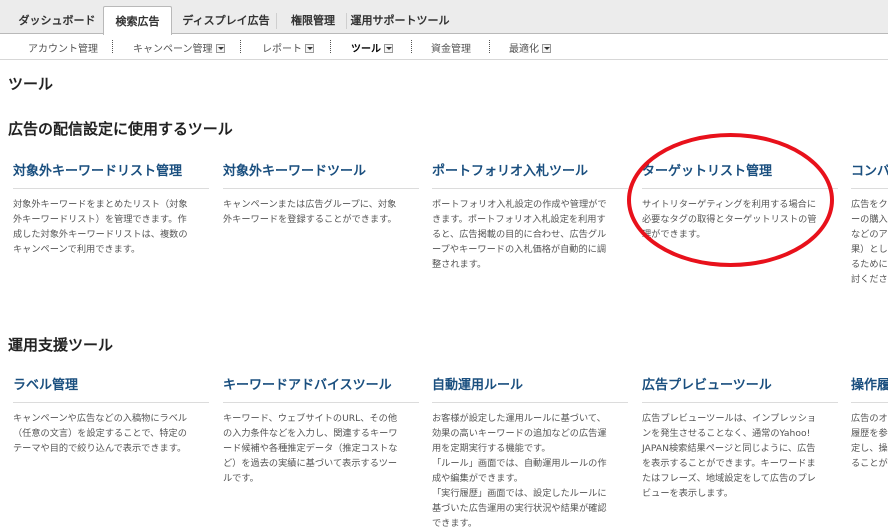 The width and height of the screenshot is (888, 531). What do you see at coordinates (729, 478) in the screenshot?
I see `description-line: たはフレーズ、地域設定をして広告のプレ` at bounding box center [729, 478].